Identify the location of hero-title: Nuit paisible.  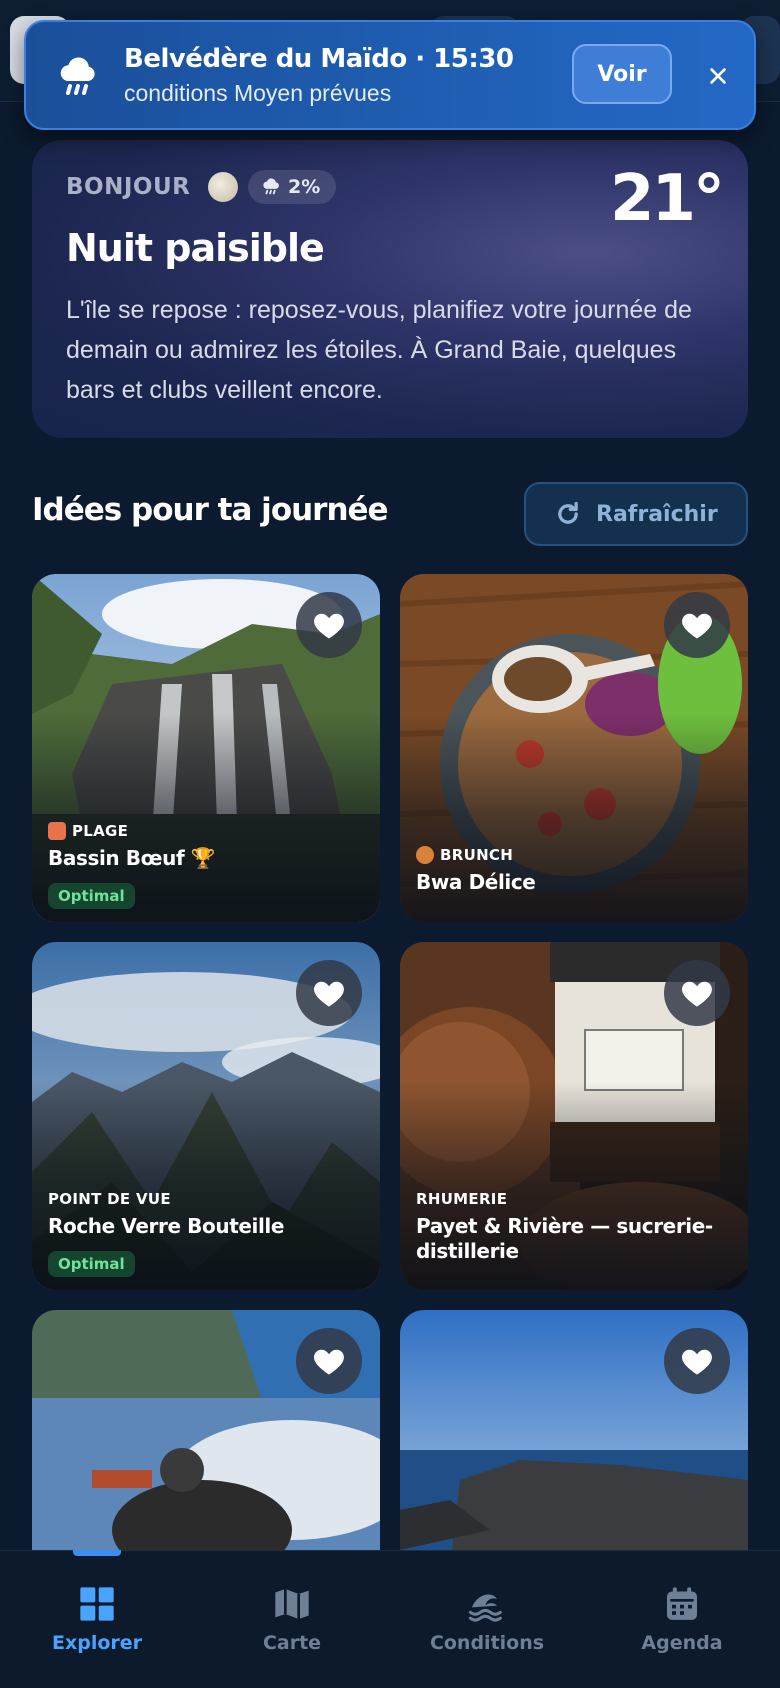
(195, 248).